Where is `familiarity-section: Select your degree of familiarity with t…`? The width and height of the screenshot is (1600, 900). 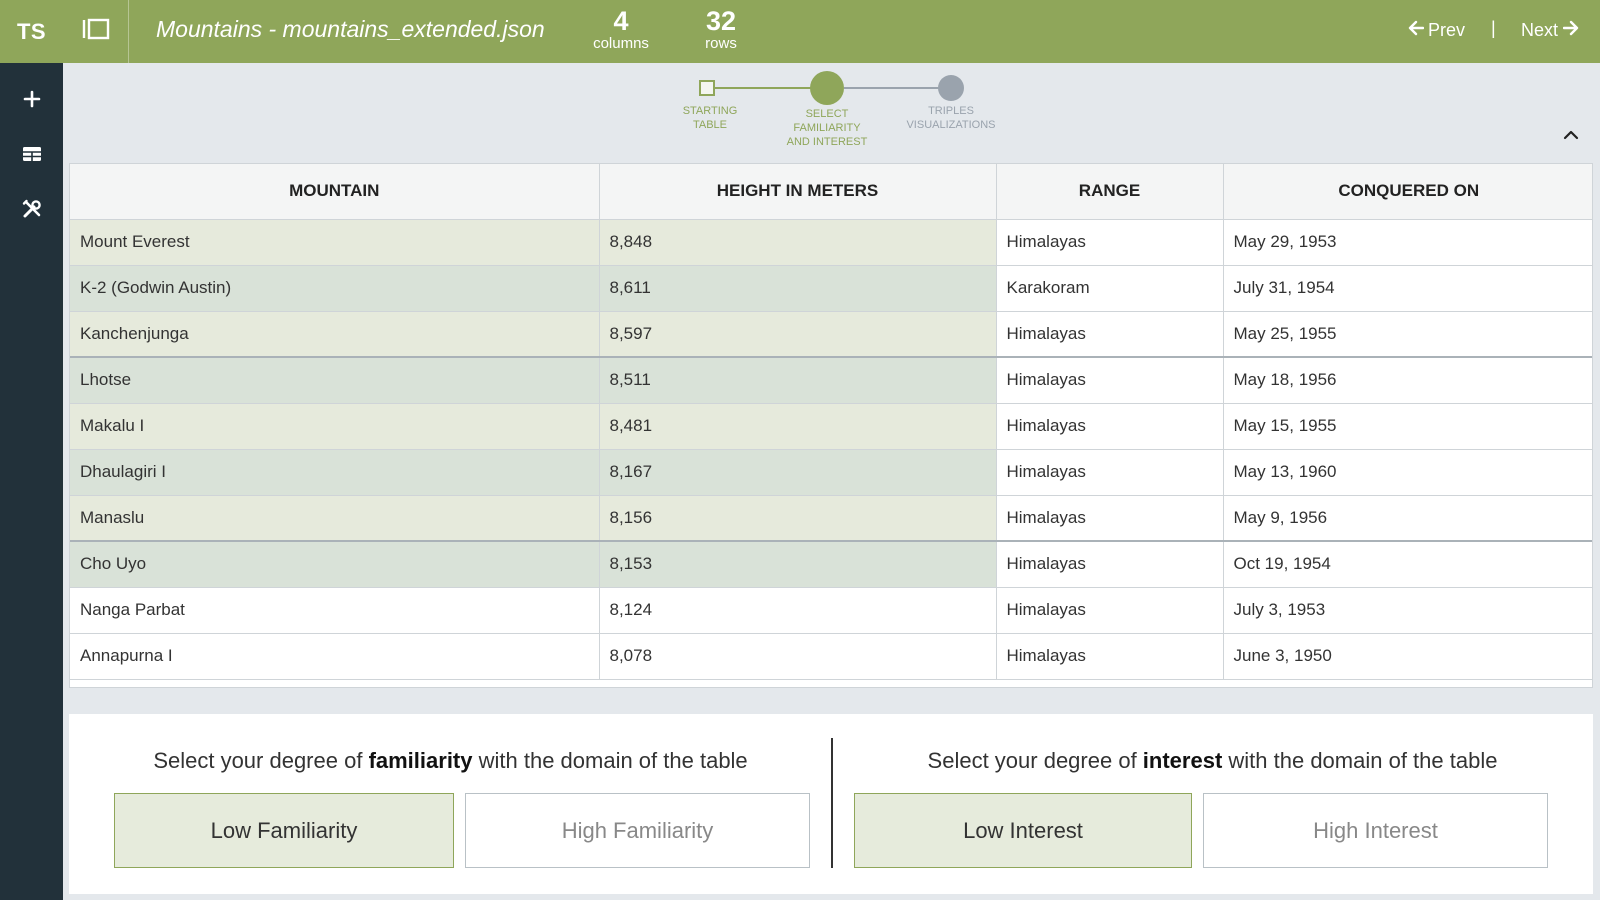
familiarity-section: Select your degree of familiarity with t… is located at coordinates (450, 804).